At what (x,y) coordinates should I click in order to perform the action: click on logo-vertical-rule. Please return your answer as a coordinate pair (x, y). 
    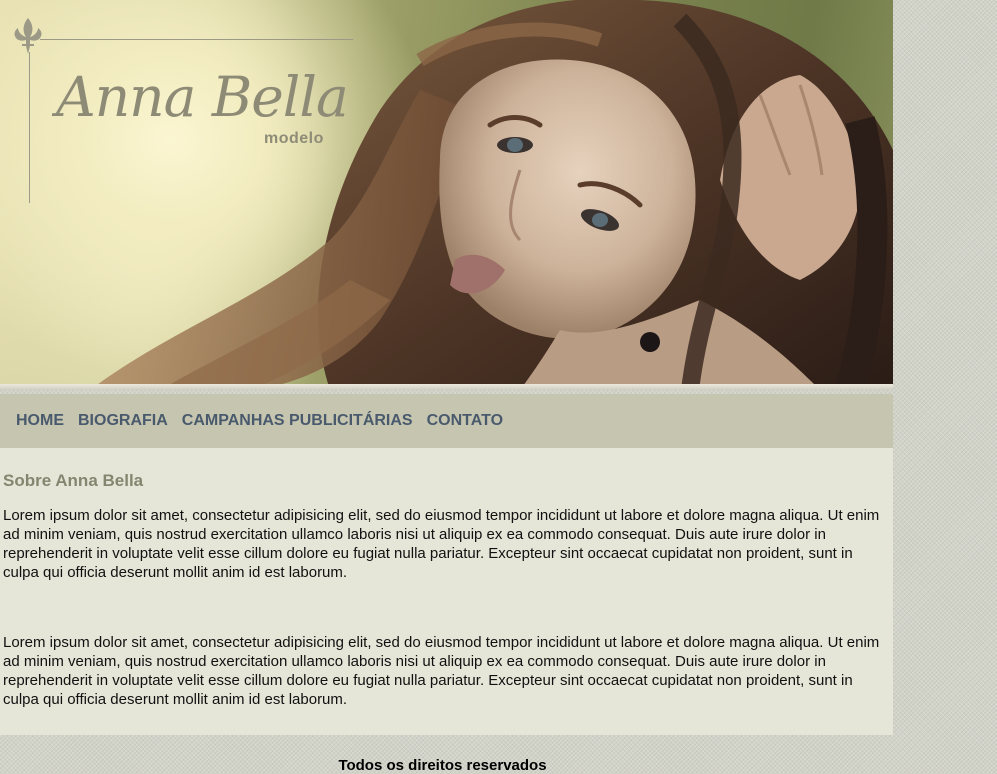
    Looking at the image, I should click on (29, 127).